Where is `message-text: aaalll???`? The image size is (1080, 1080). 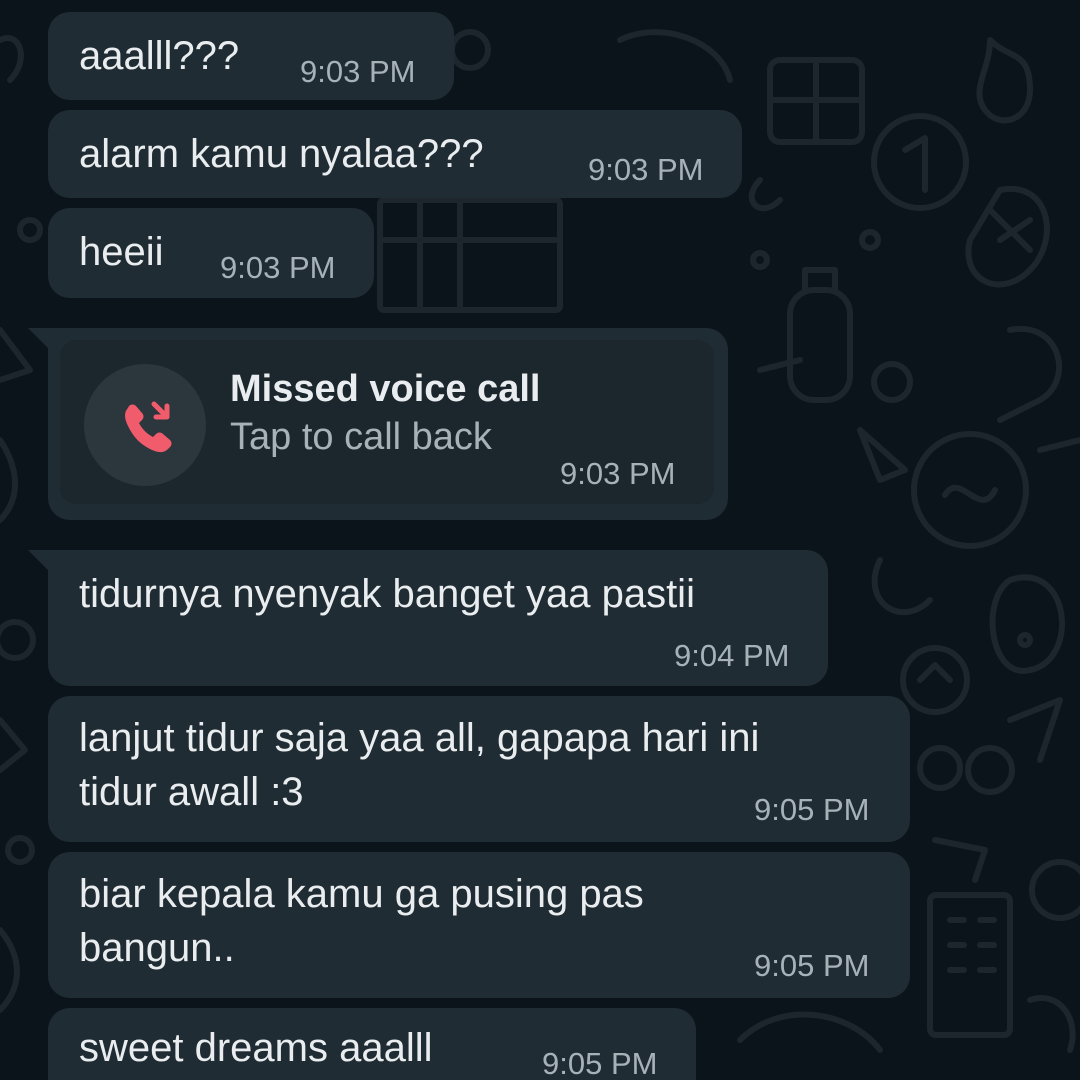 message-text: aaalll??? is located at coordinates (159, 56).